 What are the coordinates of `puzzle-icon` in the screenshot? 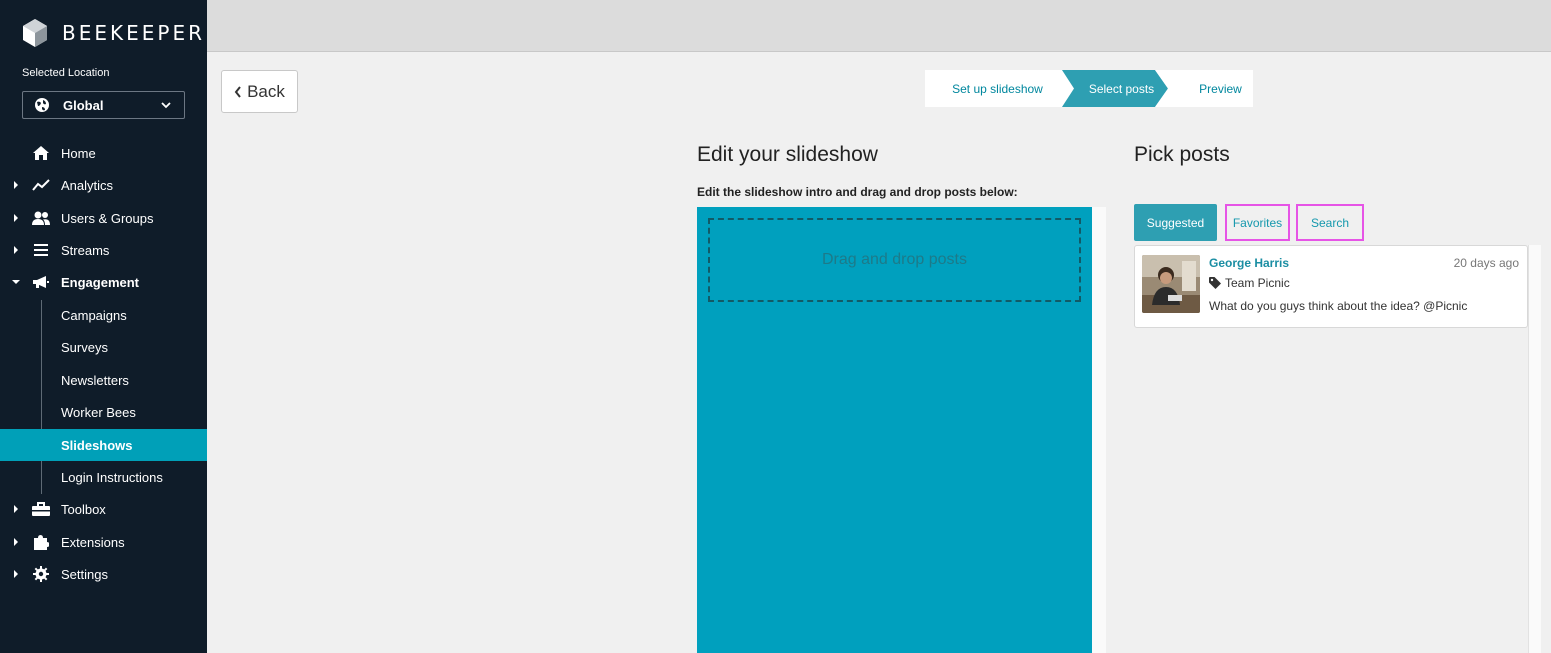 It's located at (41, 542).